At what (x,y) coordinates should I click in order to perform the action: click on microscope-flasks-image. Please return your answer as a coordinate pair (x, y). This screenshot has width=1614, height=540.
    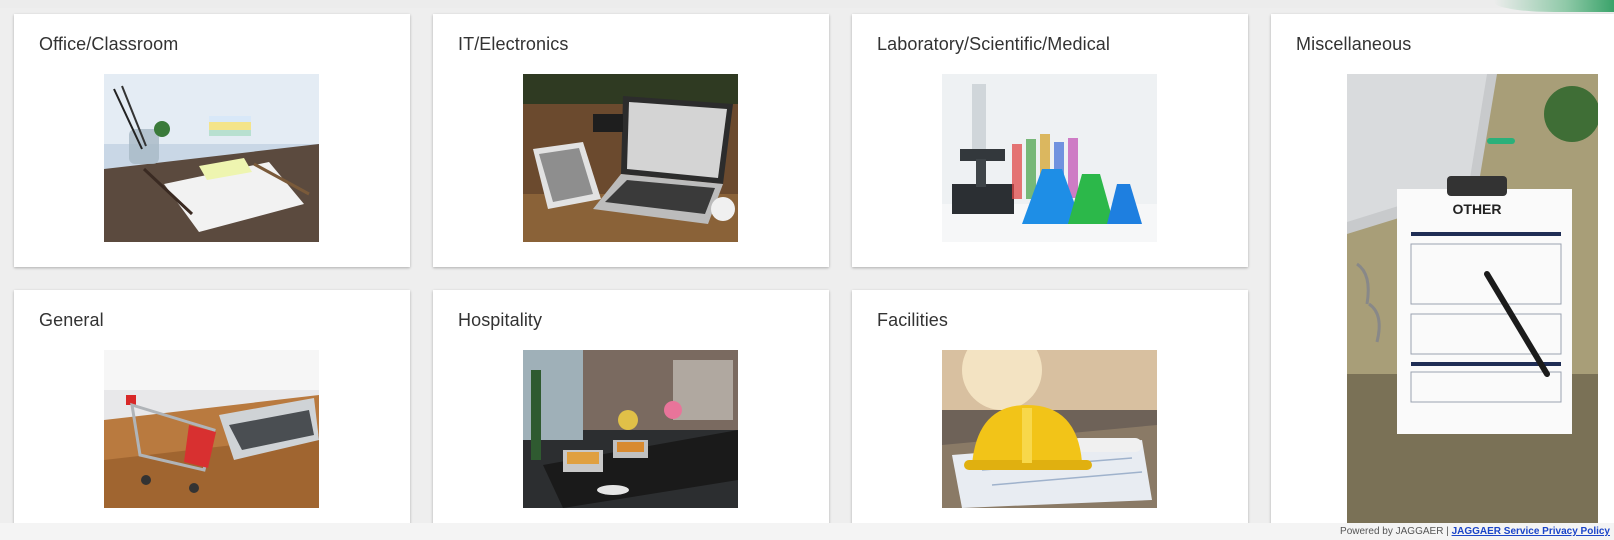
    Looking at the image, I should click on (1049, 158).